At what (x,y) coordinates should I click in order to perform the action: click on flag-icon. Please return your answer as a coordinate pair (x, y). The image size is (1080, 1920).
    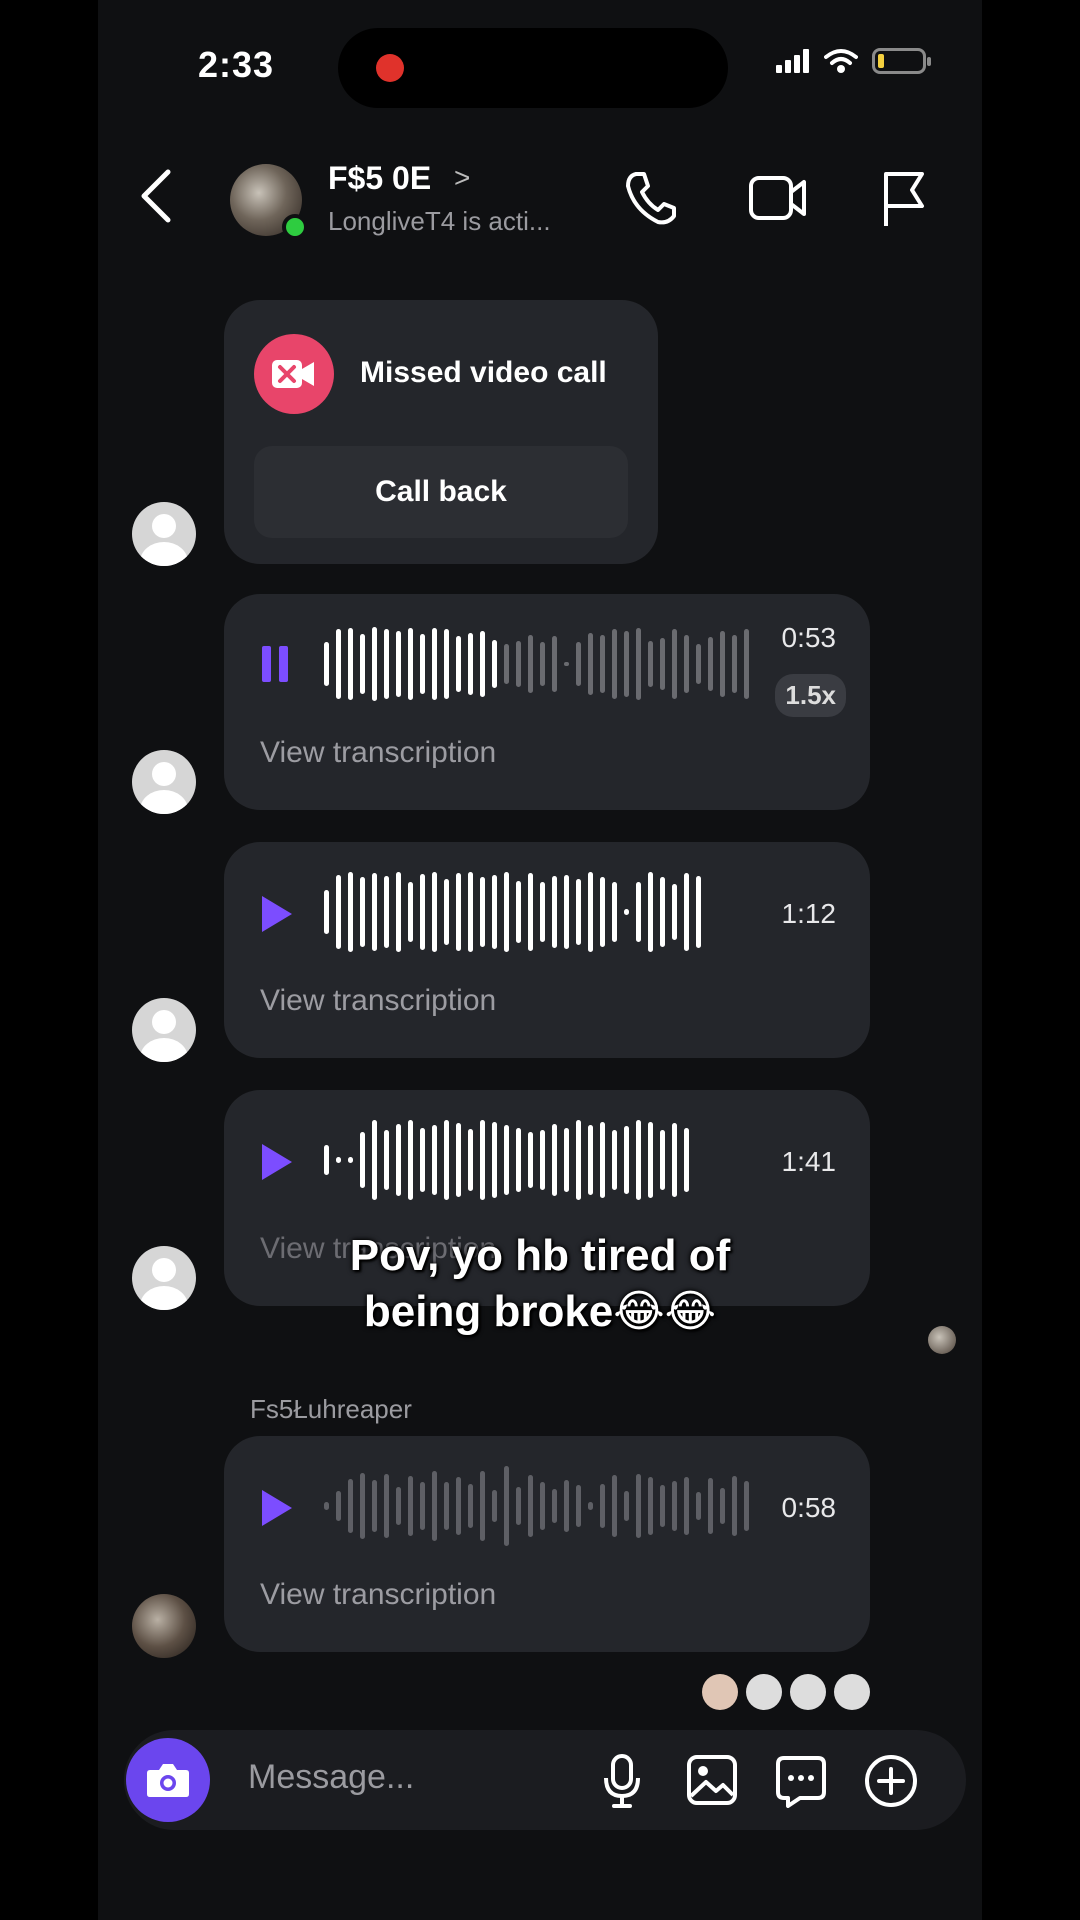
    Looking at the image, I should click on (904, 199).